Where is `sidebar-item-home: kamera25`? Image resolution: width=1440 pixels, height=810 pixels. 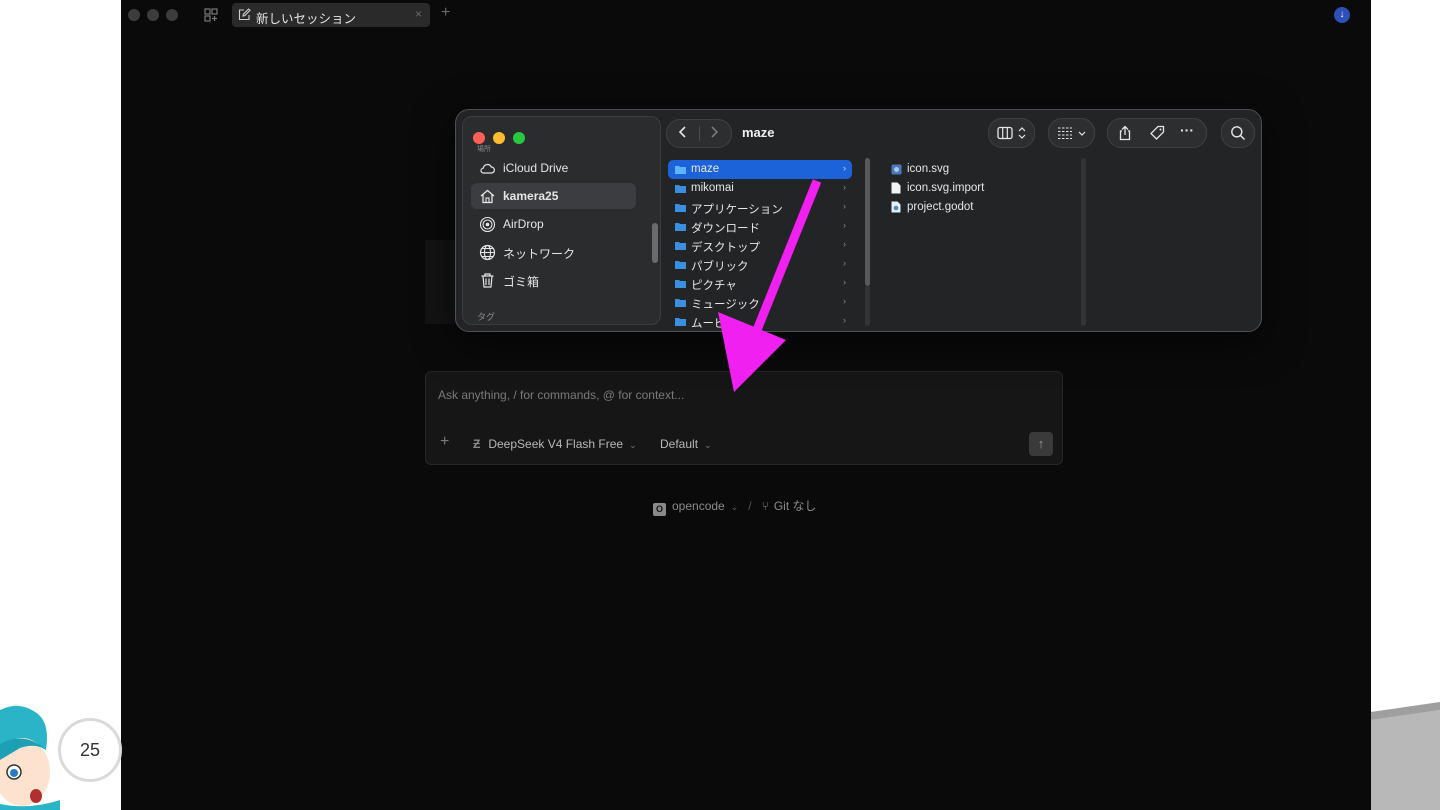
sidebar-item-home: kamera25 is located at coordinates (553, 196).